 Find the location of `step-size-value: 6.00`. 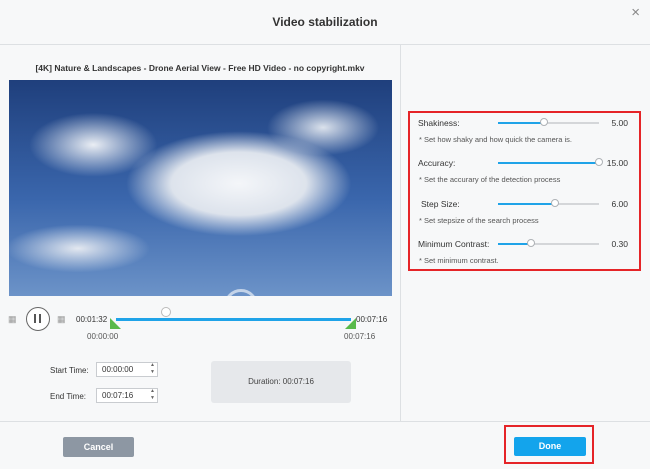

step-size-value: 6.00 is located at coordinates (619, 204).